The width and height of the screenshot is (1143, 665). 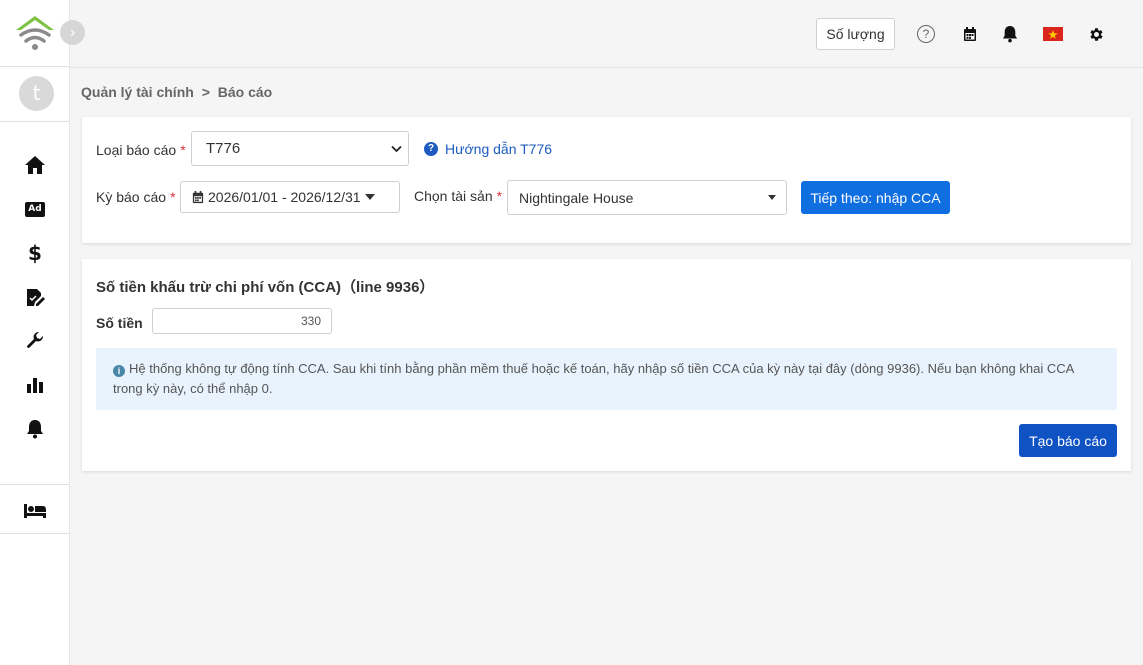 I want to click on avatar: t, so click(x=36, y=93).